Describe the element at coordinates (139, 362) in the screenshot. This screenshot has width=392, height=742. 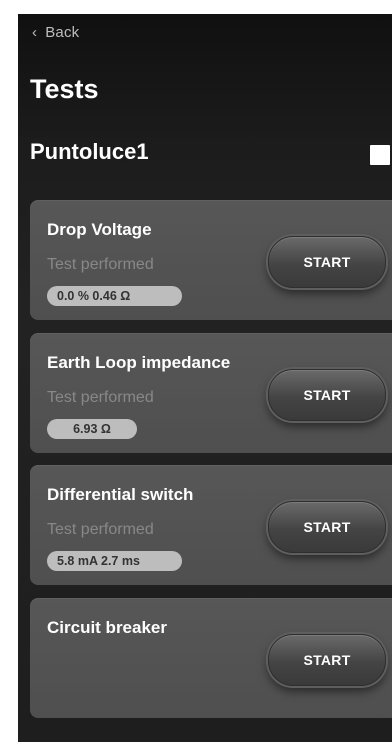
I see `test-name: Earth Loop impedance` at that location.